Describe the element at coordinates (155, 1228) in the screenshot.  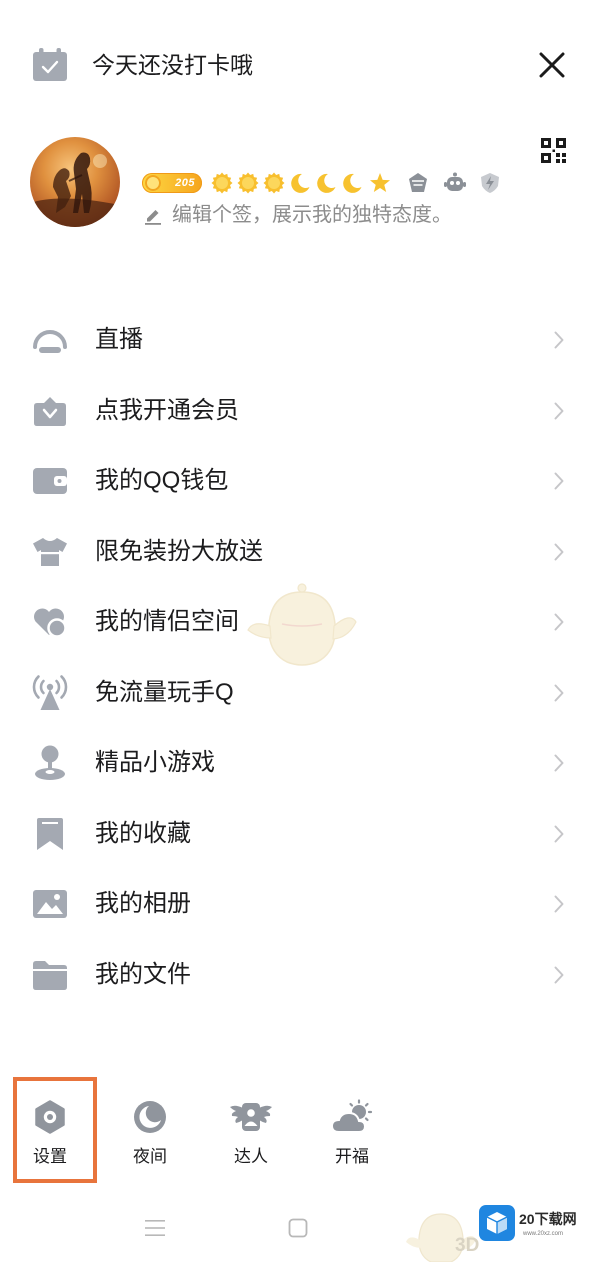
I see `recent-apps-icon` at that location.